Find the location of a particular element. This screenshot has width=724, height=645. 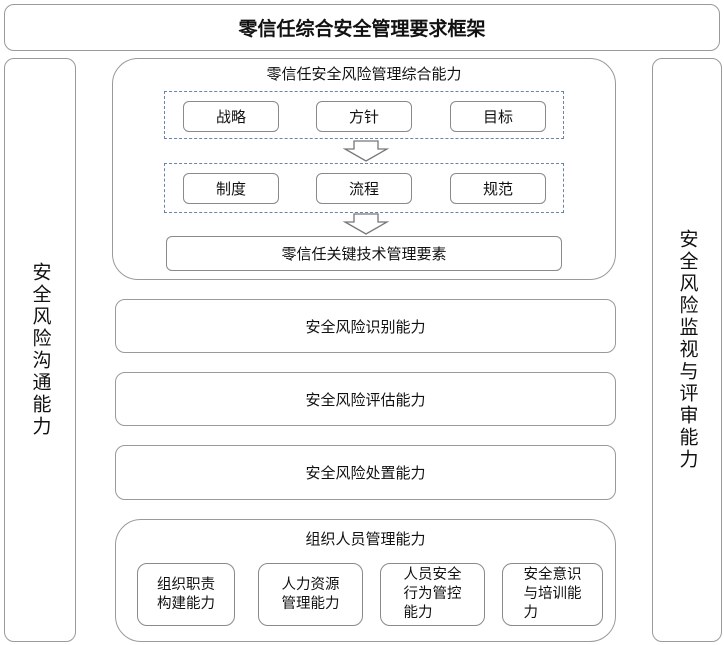

leaf-policy-label: 方针 is located at coordinates (363, 117).